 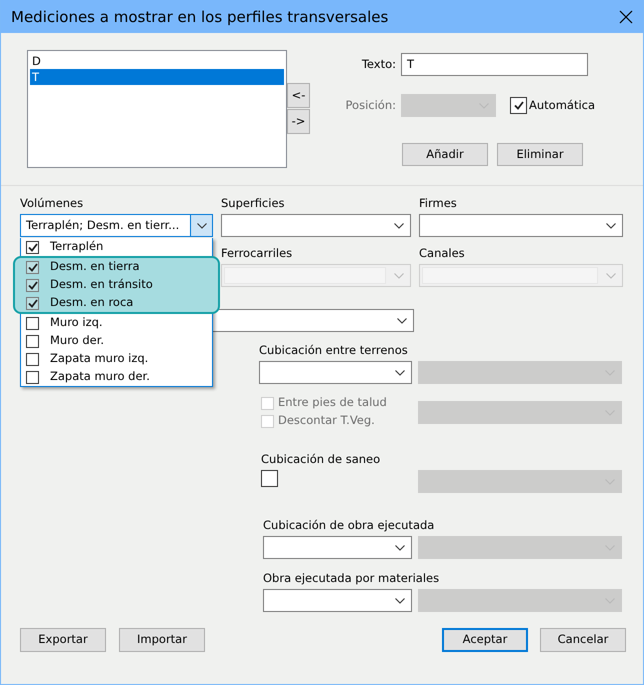 I want to click on checkbox-label: Descontar T.Veg., so click(x=326, y=421).